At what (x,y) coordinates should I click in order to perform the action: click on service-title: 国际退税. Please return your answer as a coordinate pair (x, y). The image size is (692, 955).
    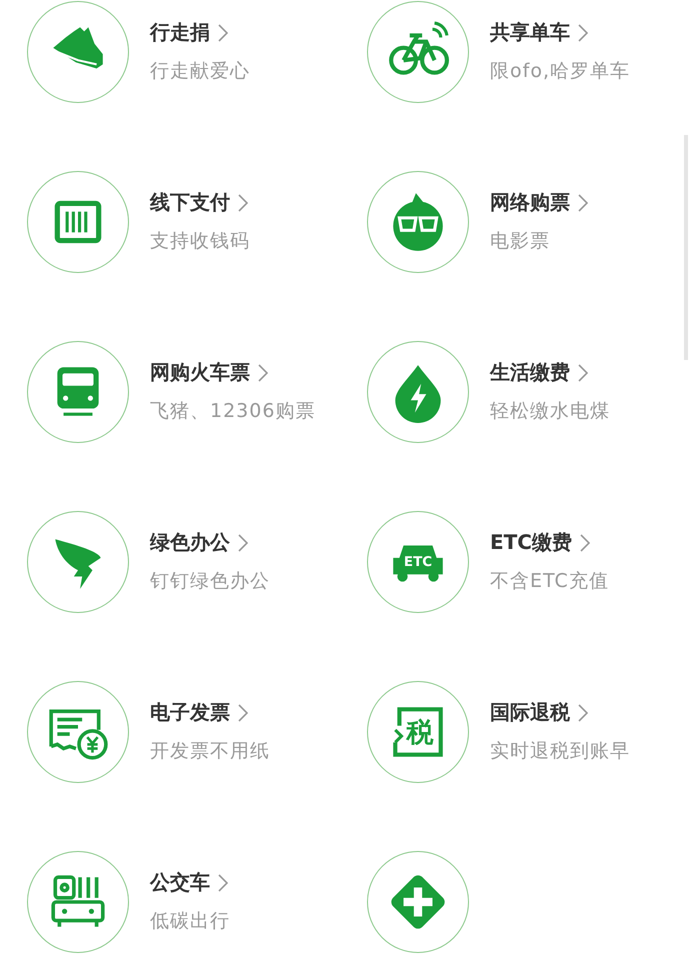
    Looking at the image, I should click on (530, 712).